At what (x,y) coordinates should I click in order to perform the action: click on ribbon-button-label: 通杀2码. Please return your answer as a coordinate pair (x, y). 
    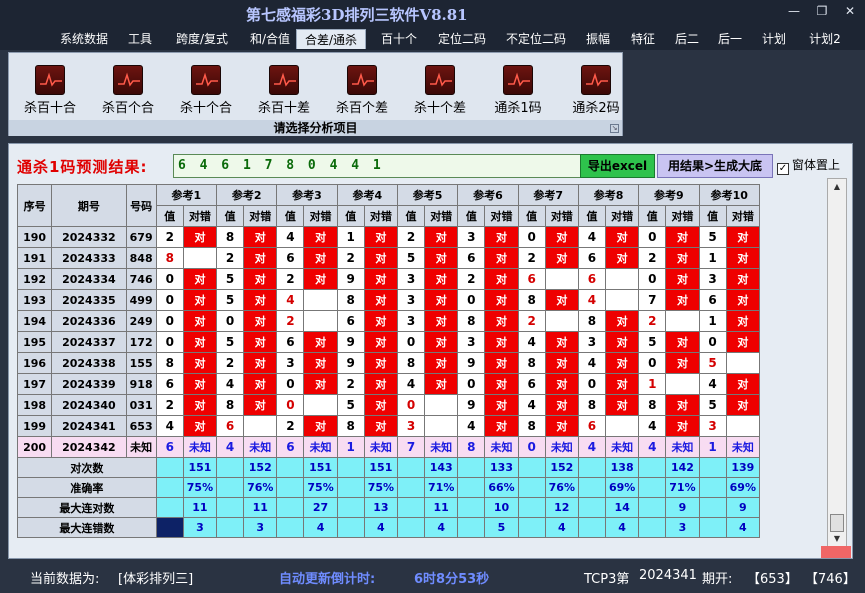
    Looking at the image, I should click on (596, 108).